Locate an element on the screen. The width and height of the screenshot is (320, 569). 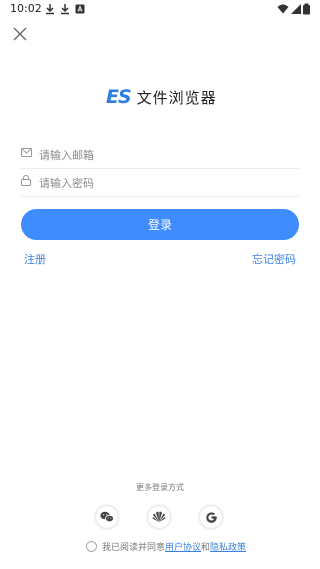
huawei-icon is located at coordinates (159, 516).